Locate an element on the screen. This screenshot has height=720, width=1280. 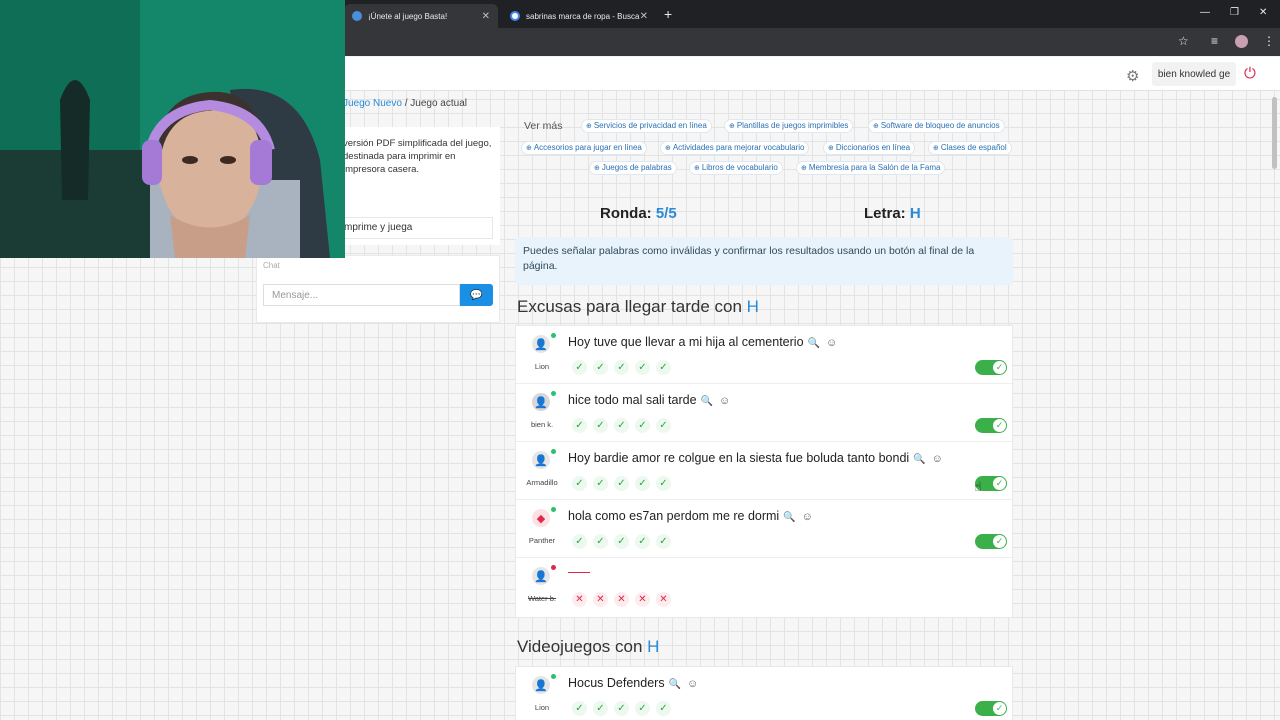
related-link-chip: Libros de vocabulario is located at coordinates (736, 168).